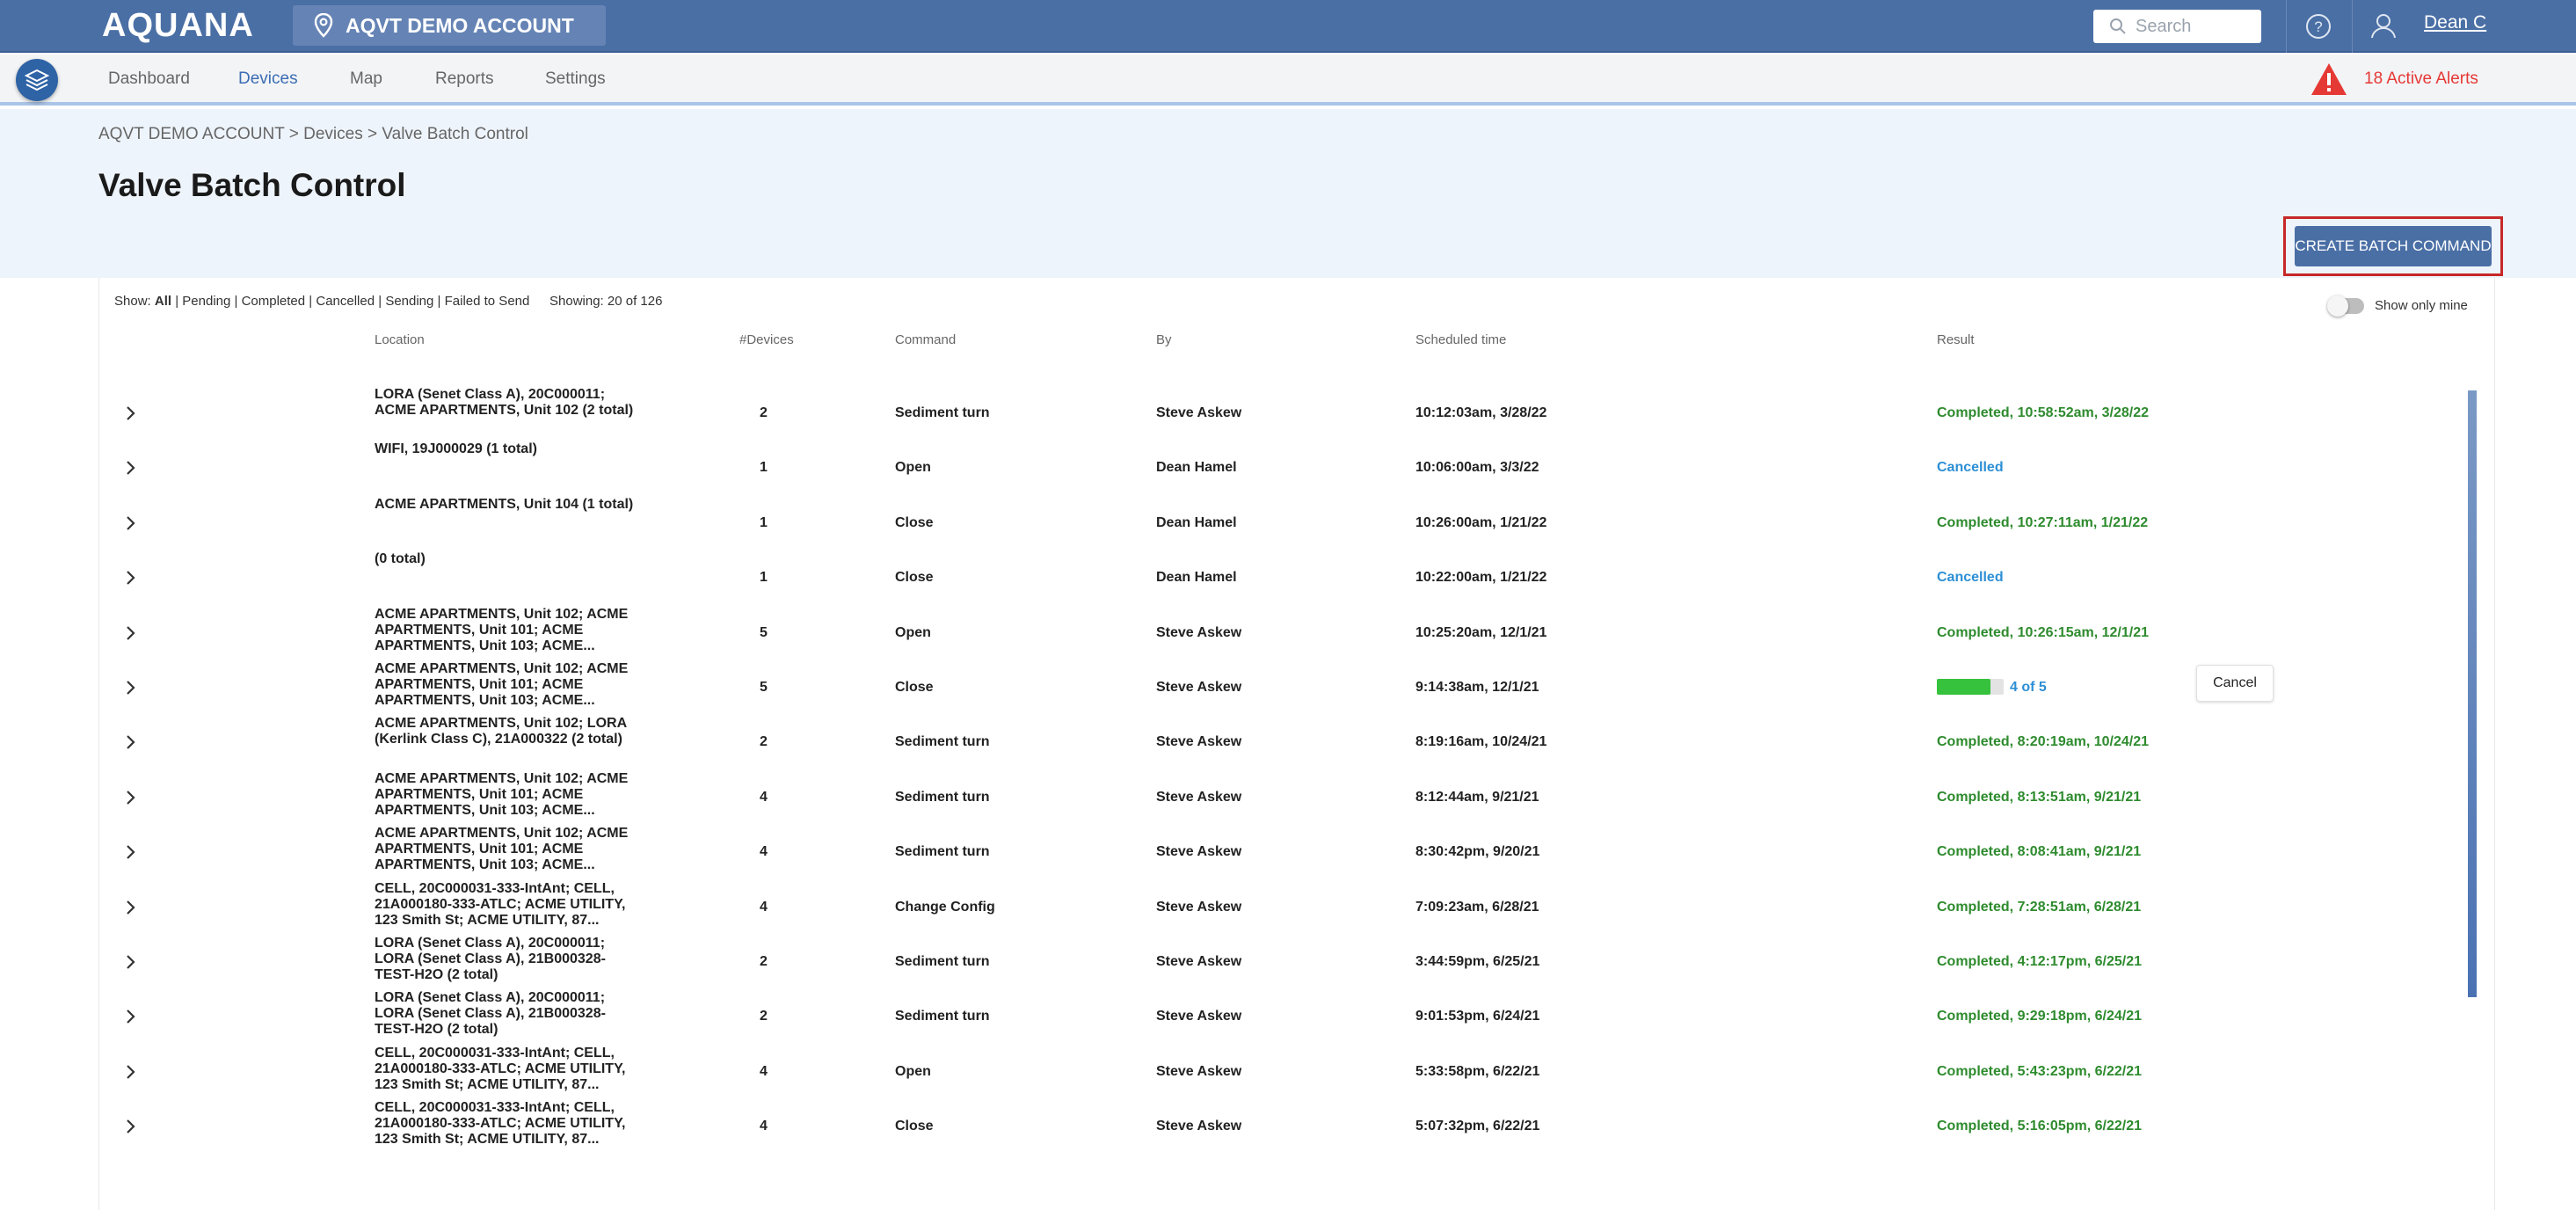 The image size is (2576, 1210). I want to click on show-only-mine-label: Show only mine, so click(2421, 306).